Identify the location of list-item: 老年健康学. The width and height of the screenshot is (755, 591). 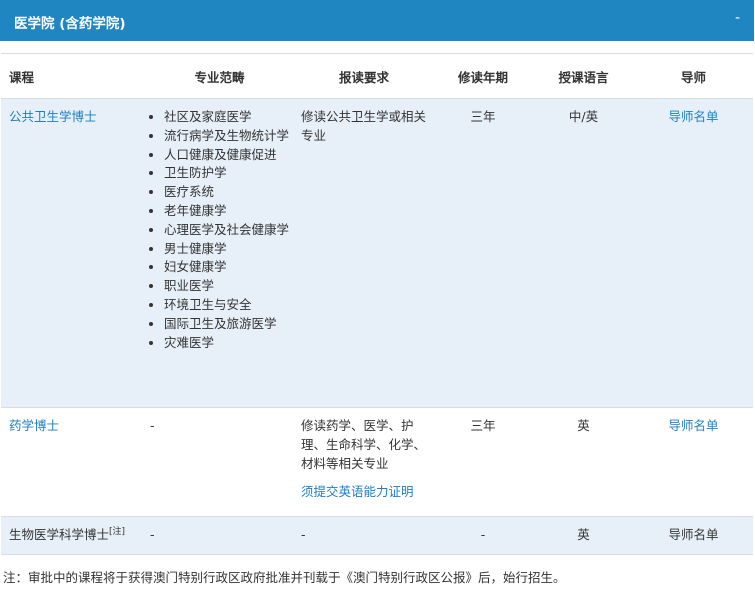
(226, 211).